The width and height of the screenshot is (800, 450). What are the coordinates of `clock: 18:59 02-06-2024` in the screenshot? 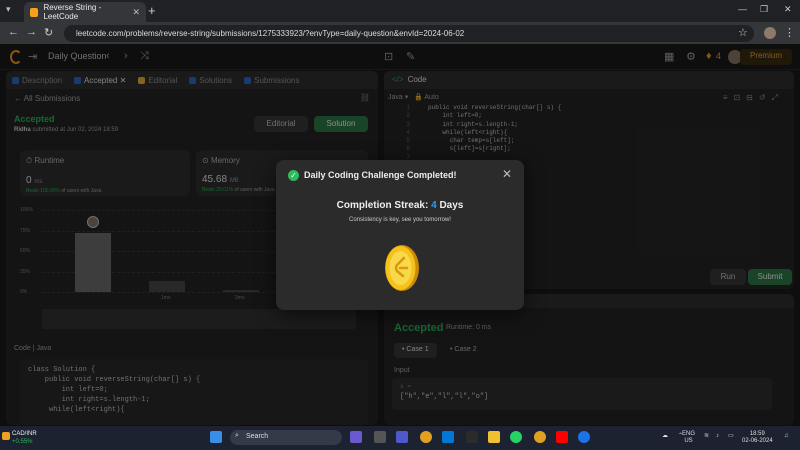 It's located at (757, 438).